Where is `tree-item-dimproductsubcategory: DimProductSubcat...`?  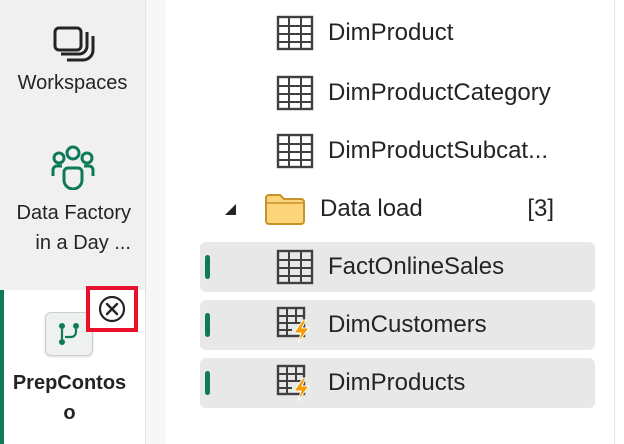 tree-item-dimproductsubcategory: DimProductSubcat... is located at coordinates (412, 151).